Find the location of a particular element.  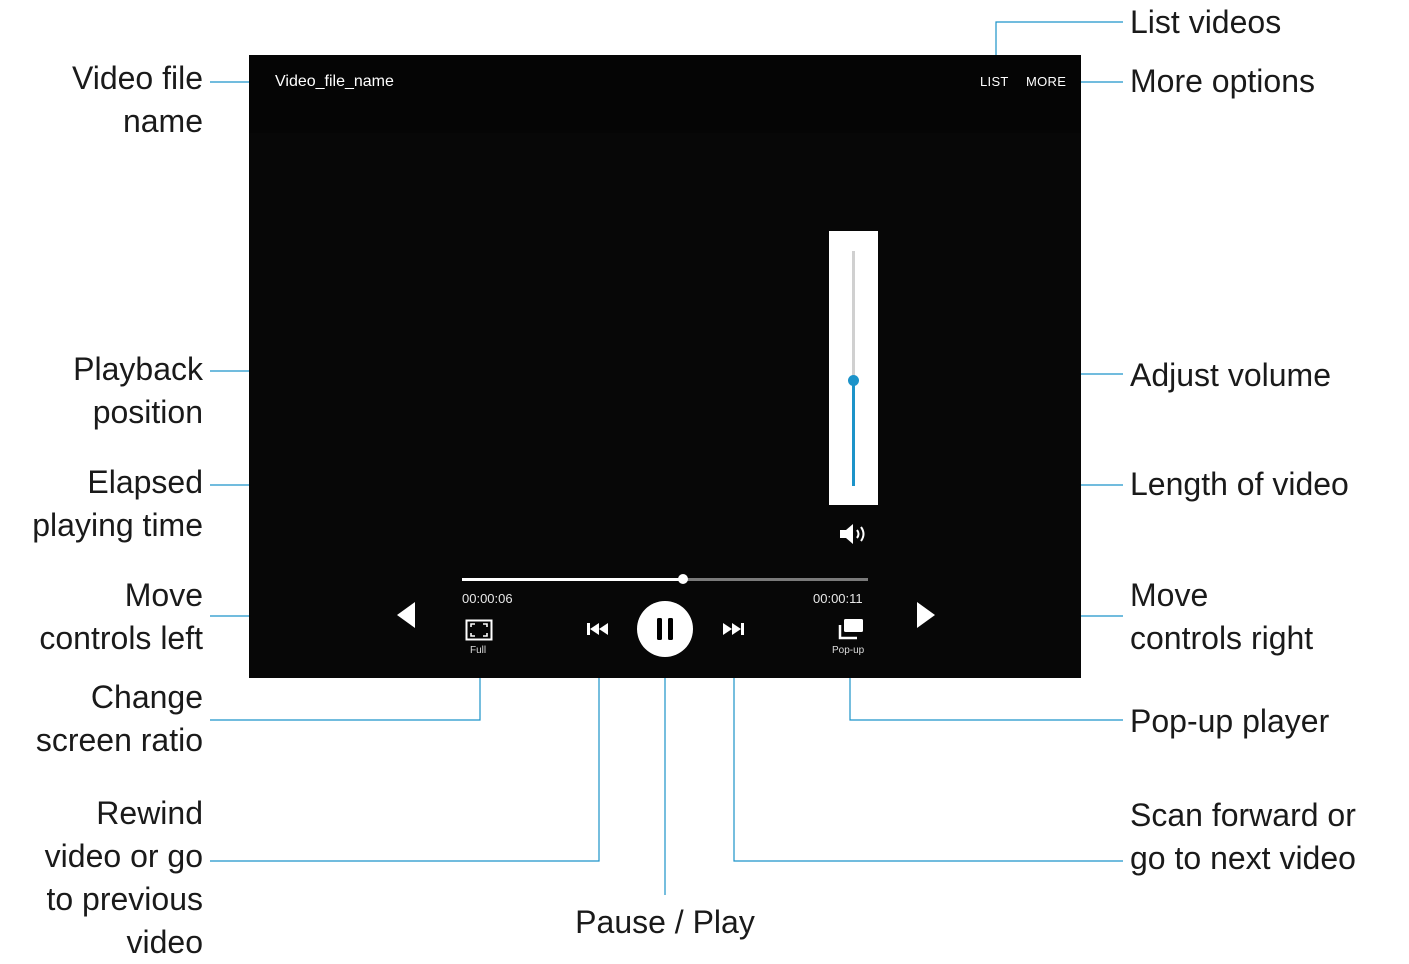

full-label: Full is located at coordinates (478, 650).